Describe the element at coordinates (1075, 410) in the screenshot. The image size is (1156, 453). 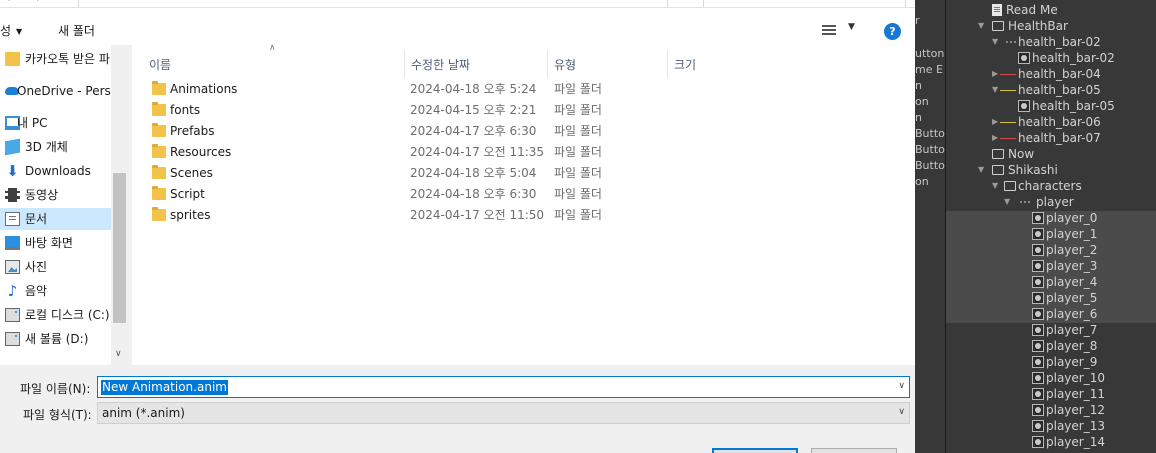
I see `tree-item-label: player_12` at that location.